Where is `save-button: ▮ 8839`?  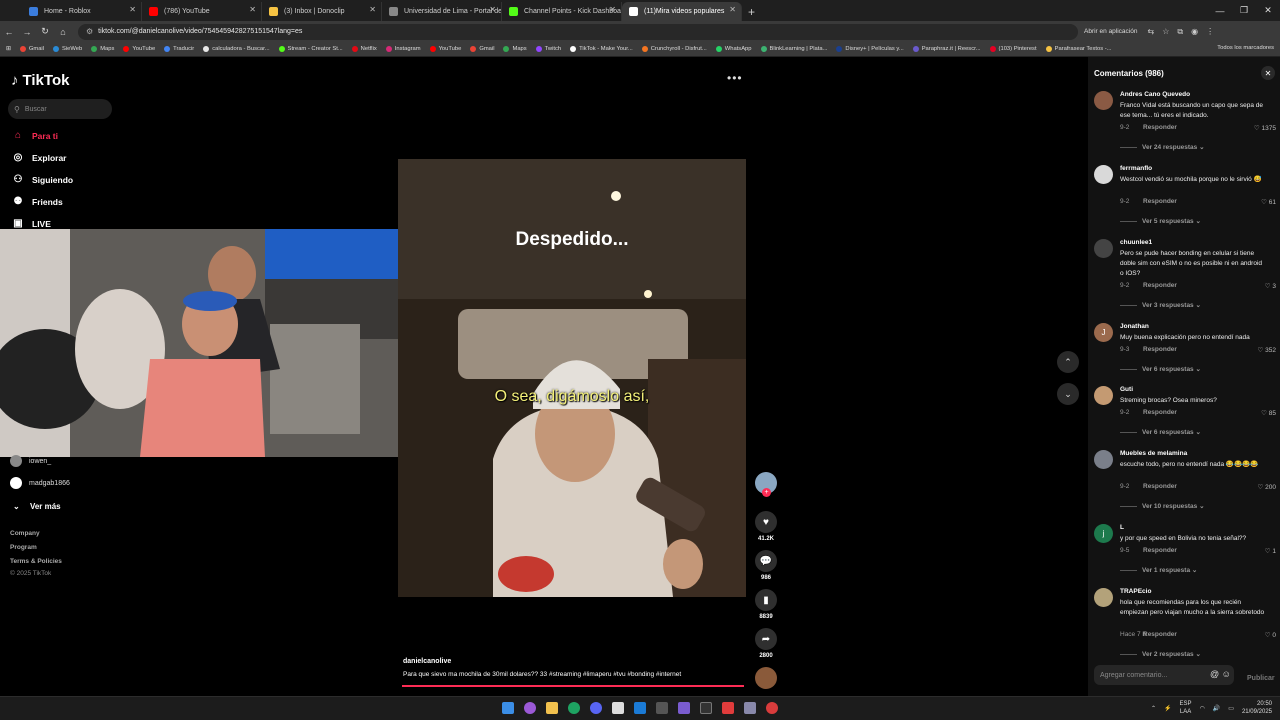
save-button: ▮ 8839 is located at coordinates (766, 604).